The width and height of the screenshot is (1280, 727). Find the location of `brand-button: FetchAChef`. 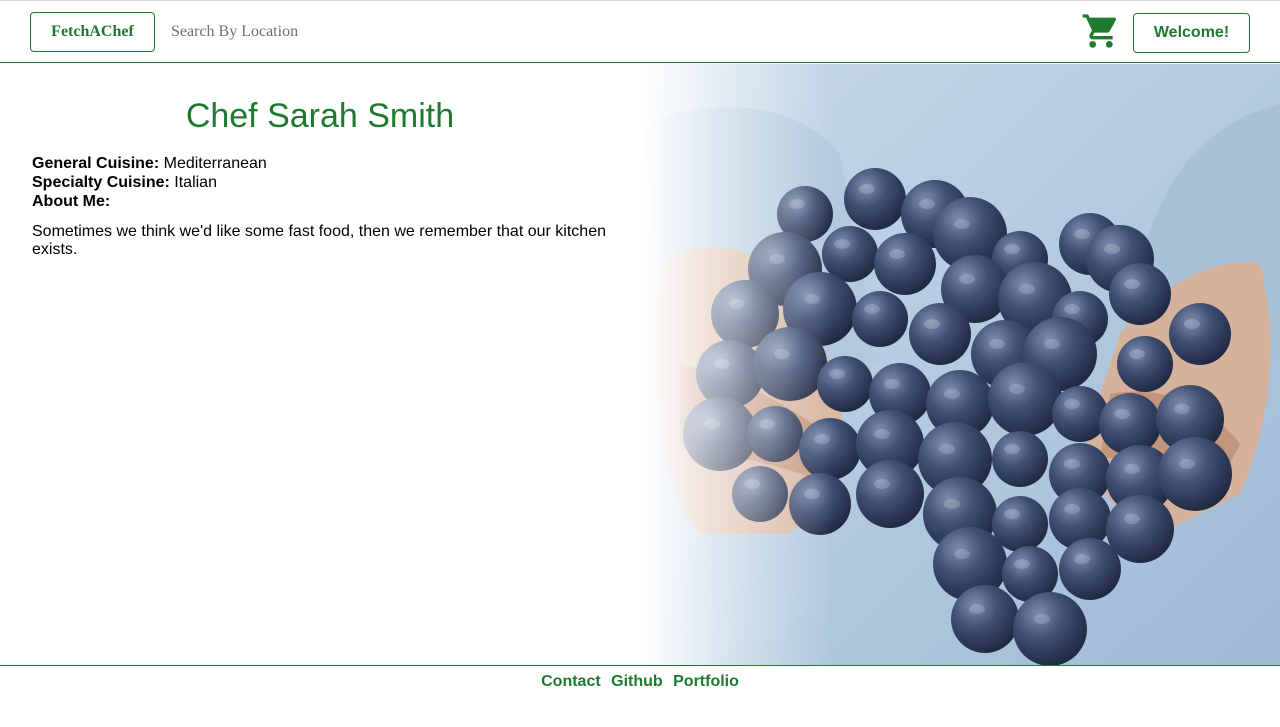

brand-button: FetchAChef is located at coordinates (92, 32).